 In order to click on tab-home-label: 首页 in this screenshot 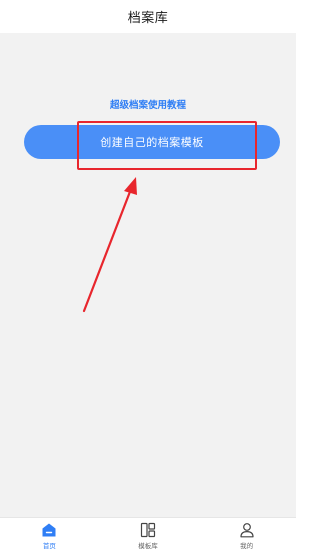, I will do `click(49, 546)`.